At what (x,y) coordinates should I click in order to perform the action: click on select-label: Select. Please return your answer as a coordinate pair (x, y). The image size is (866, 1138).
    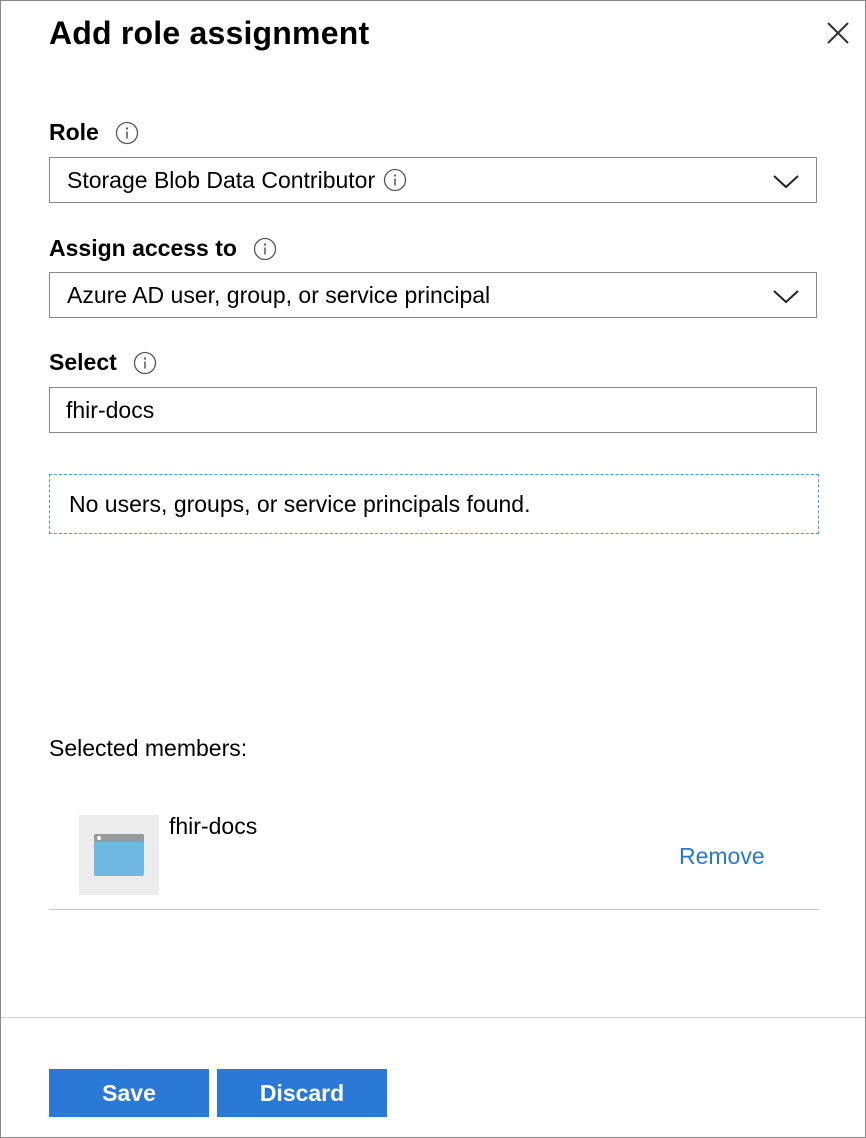
    Looking at the image, I should click on (83, 362).